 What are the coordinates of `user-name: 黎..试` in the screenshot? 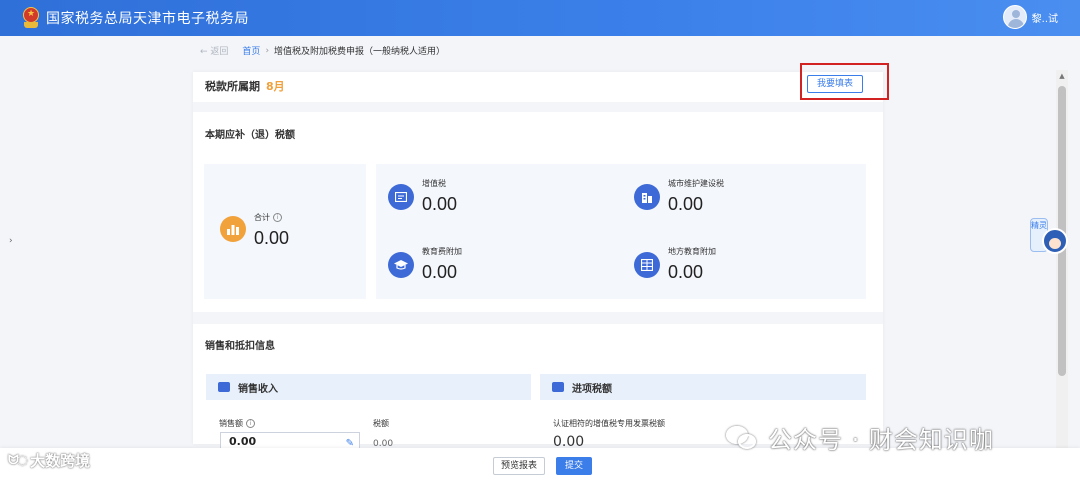 It's located at (1045, 17).